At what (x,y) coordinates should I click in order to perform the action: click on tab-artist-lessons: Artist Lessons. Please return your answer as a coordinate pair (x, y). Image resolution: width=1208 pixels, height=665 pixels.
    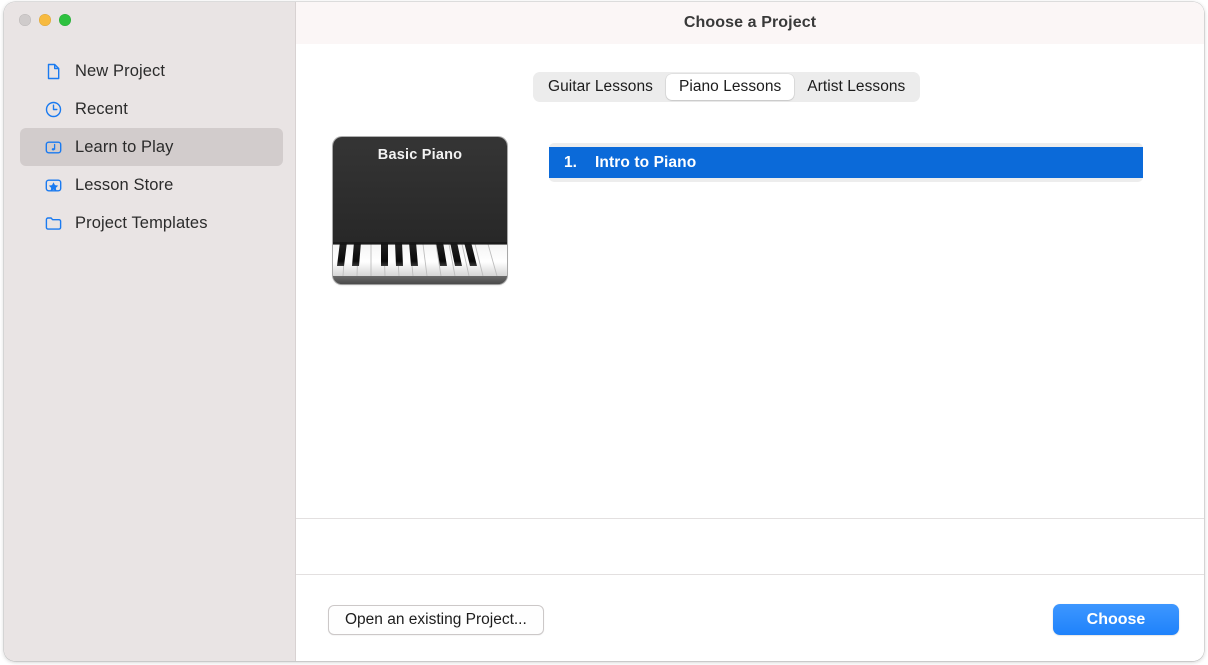
    Looking at the image, I should click on (856, 87).